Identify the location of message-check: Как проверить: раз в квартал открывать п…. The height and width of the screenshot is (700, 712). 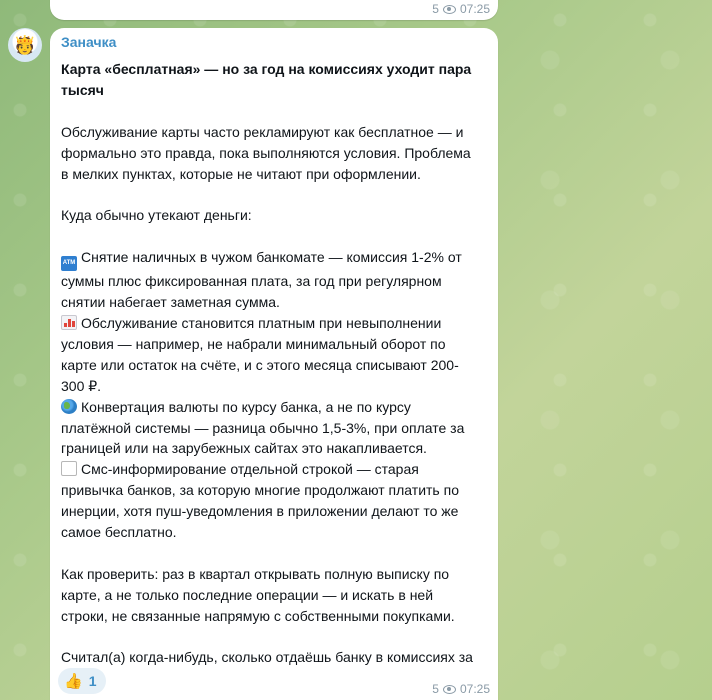
(258, 594).